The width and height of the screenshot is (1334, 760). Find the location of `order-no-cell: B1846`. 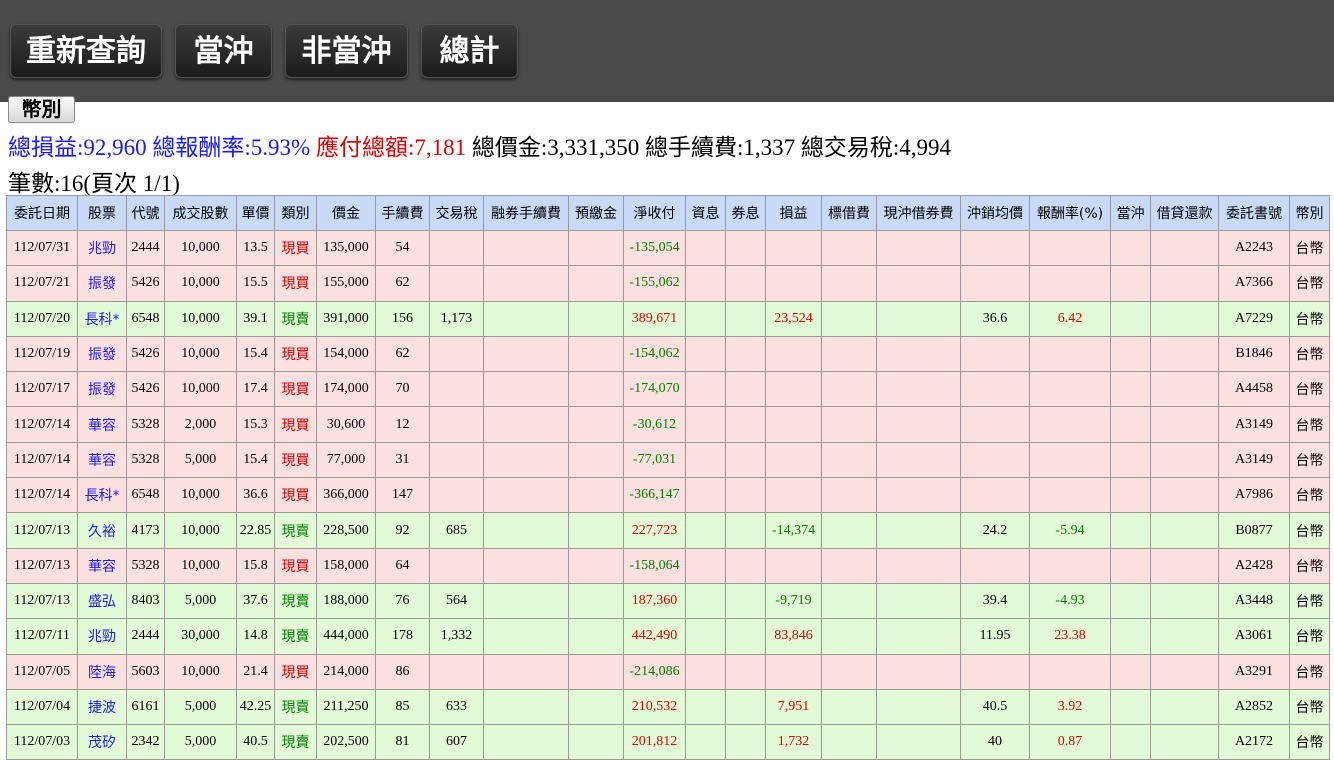

order-no-cell: B1846 is located at coordinates (1254, 354).